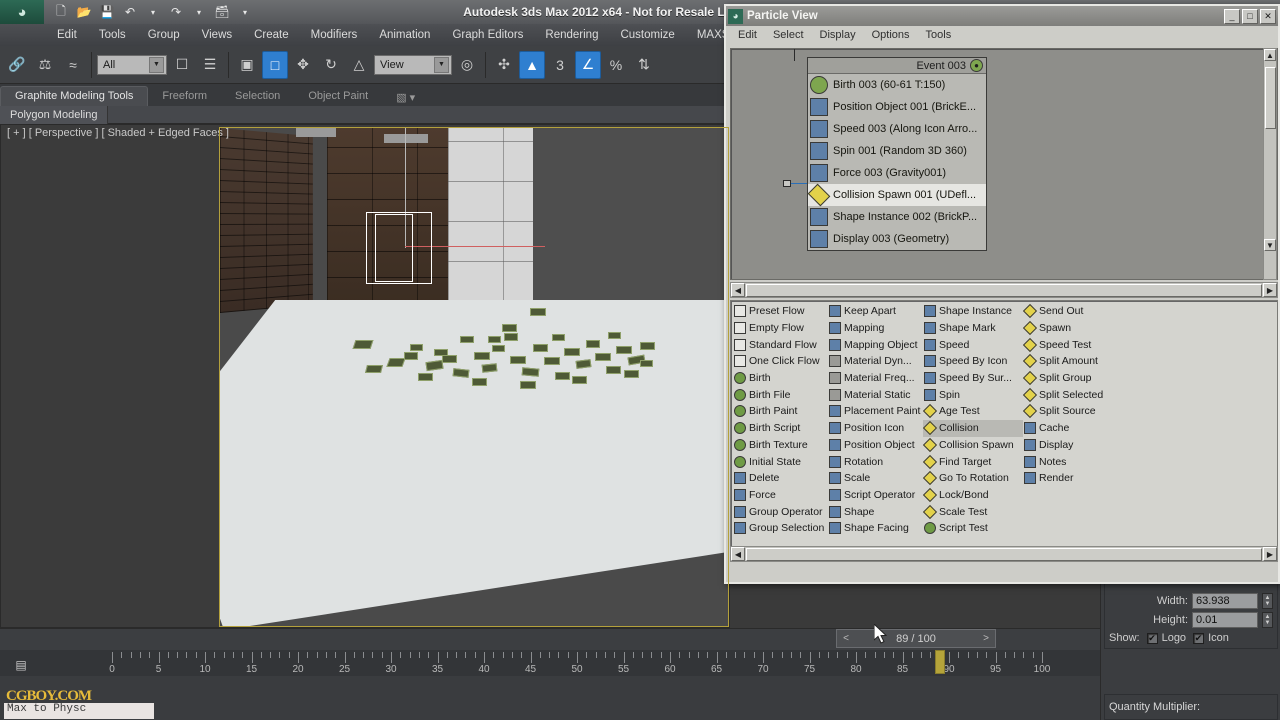  What do you see at coordinates (1270, 290) in the screenshot?
I see `scroll-right-icon: ▶` at bounding box center [1270, 290].